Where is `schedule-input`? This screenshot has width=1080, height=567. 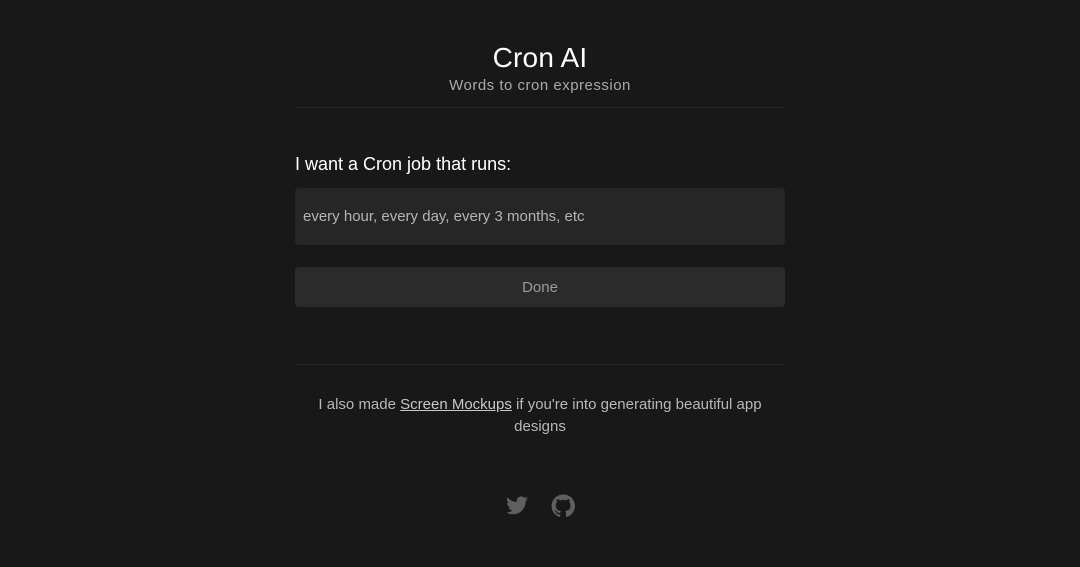 schedule-input is located at coordinates (540, 216).